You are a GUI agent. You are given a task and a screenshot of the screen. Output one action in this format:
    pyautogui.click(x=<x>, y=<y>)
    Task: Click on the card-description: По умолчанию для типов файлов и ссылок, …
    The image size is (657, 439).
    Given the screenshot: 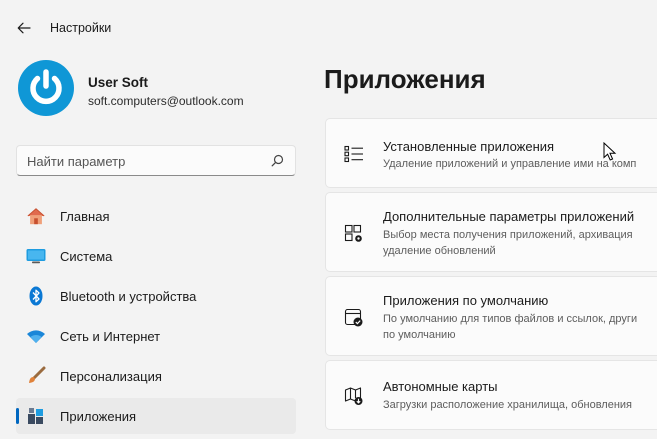 What is the action you would take?
    pyautogui.click(x=510, y=319)
    